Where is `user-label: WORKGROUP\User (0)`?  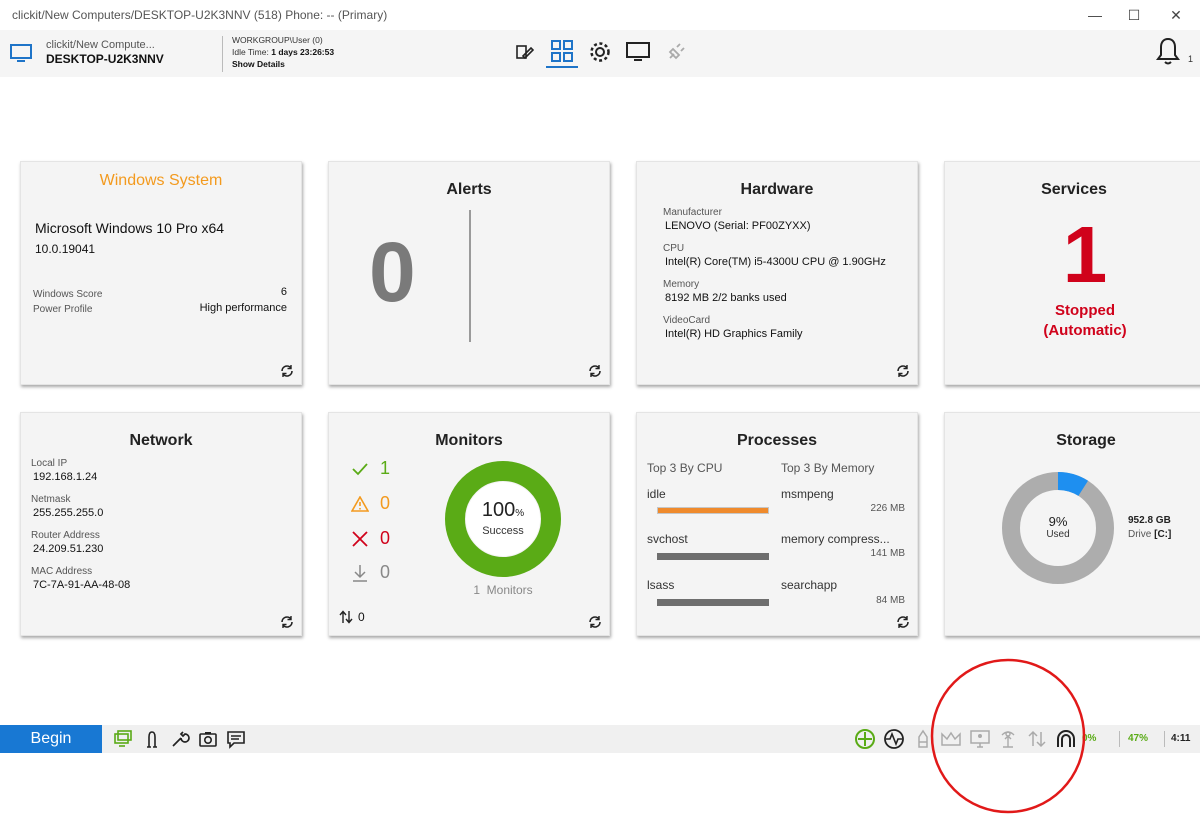 user-label: WORKGROUP\User (0) is located at coordinates (277, 40).